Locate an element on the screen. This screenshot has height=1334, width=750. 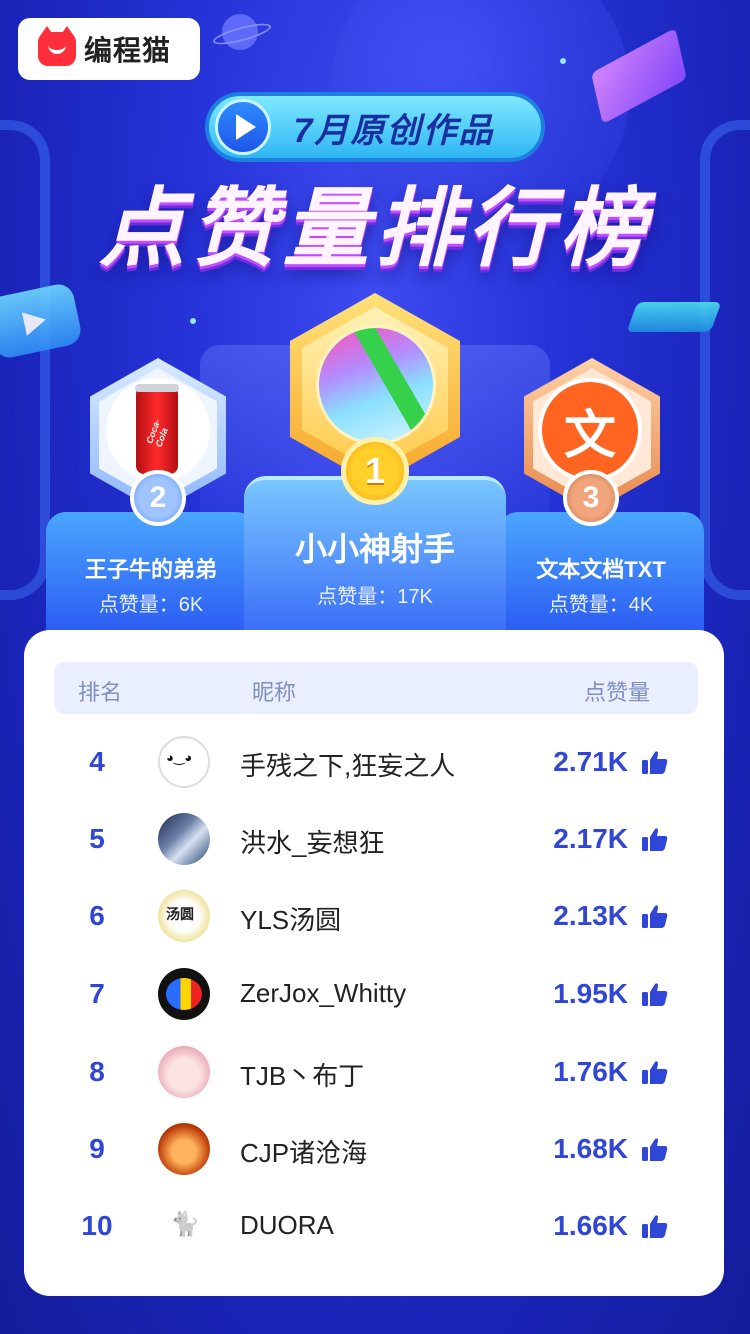
month-banner: 7月原创作品 is located at coordinates (375, 127).